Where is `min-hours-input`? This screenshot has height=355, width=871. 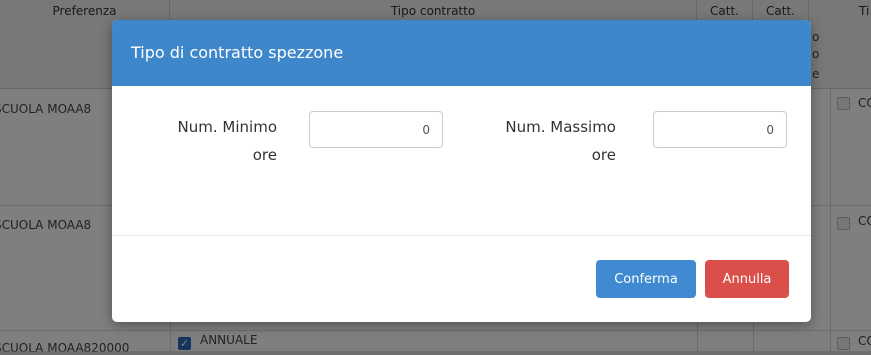
min-hours-input is located at coordinates (376, 129).